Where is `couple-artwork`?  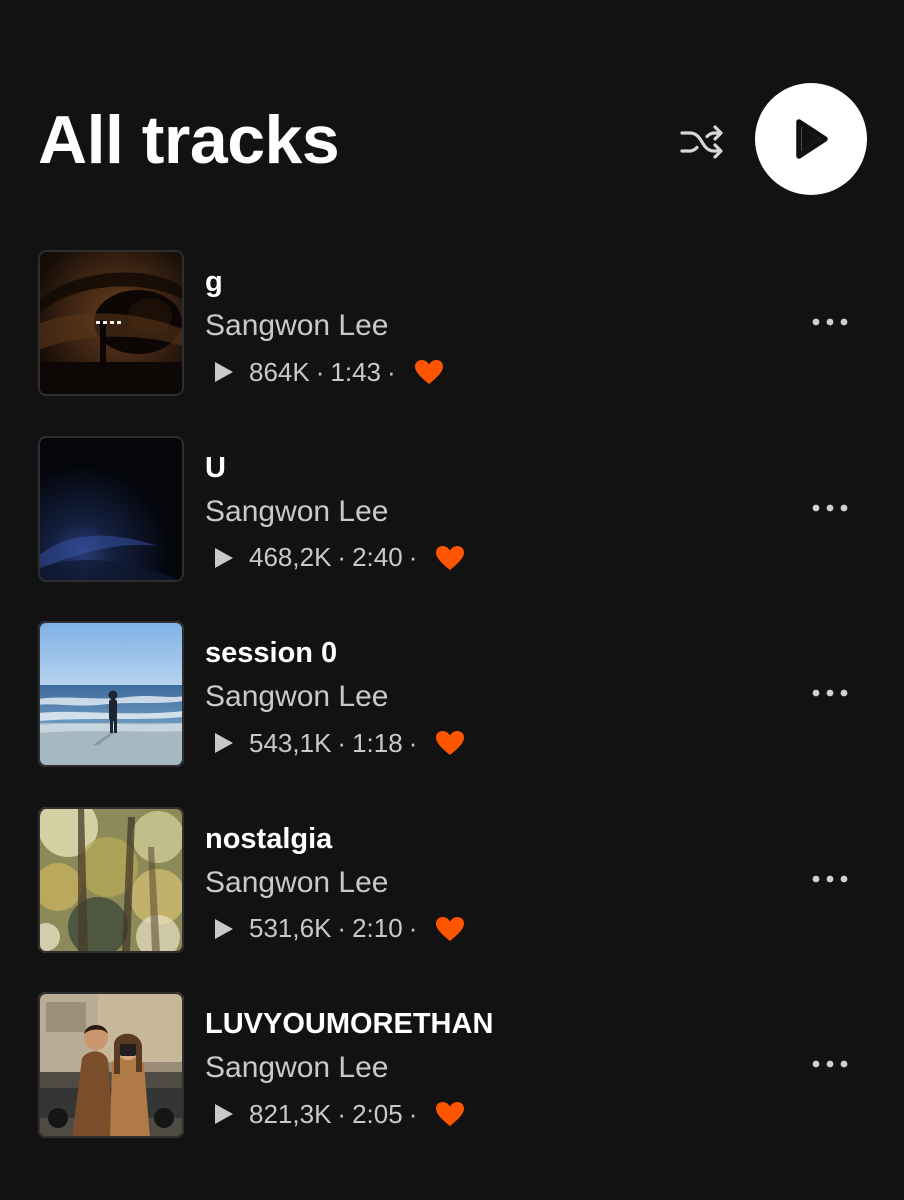
couple-artwork is located at coordinates (111, 1065).